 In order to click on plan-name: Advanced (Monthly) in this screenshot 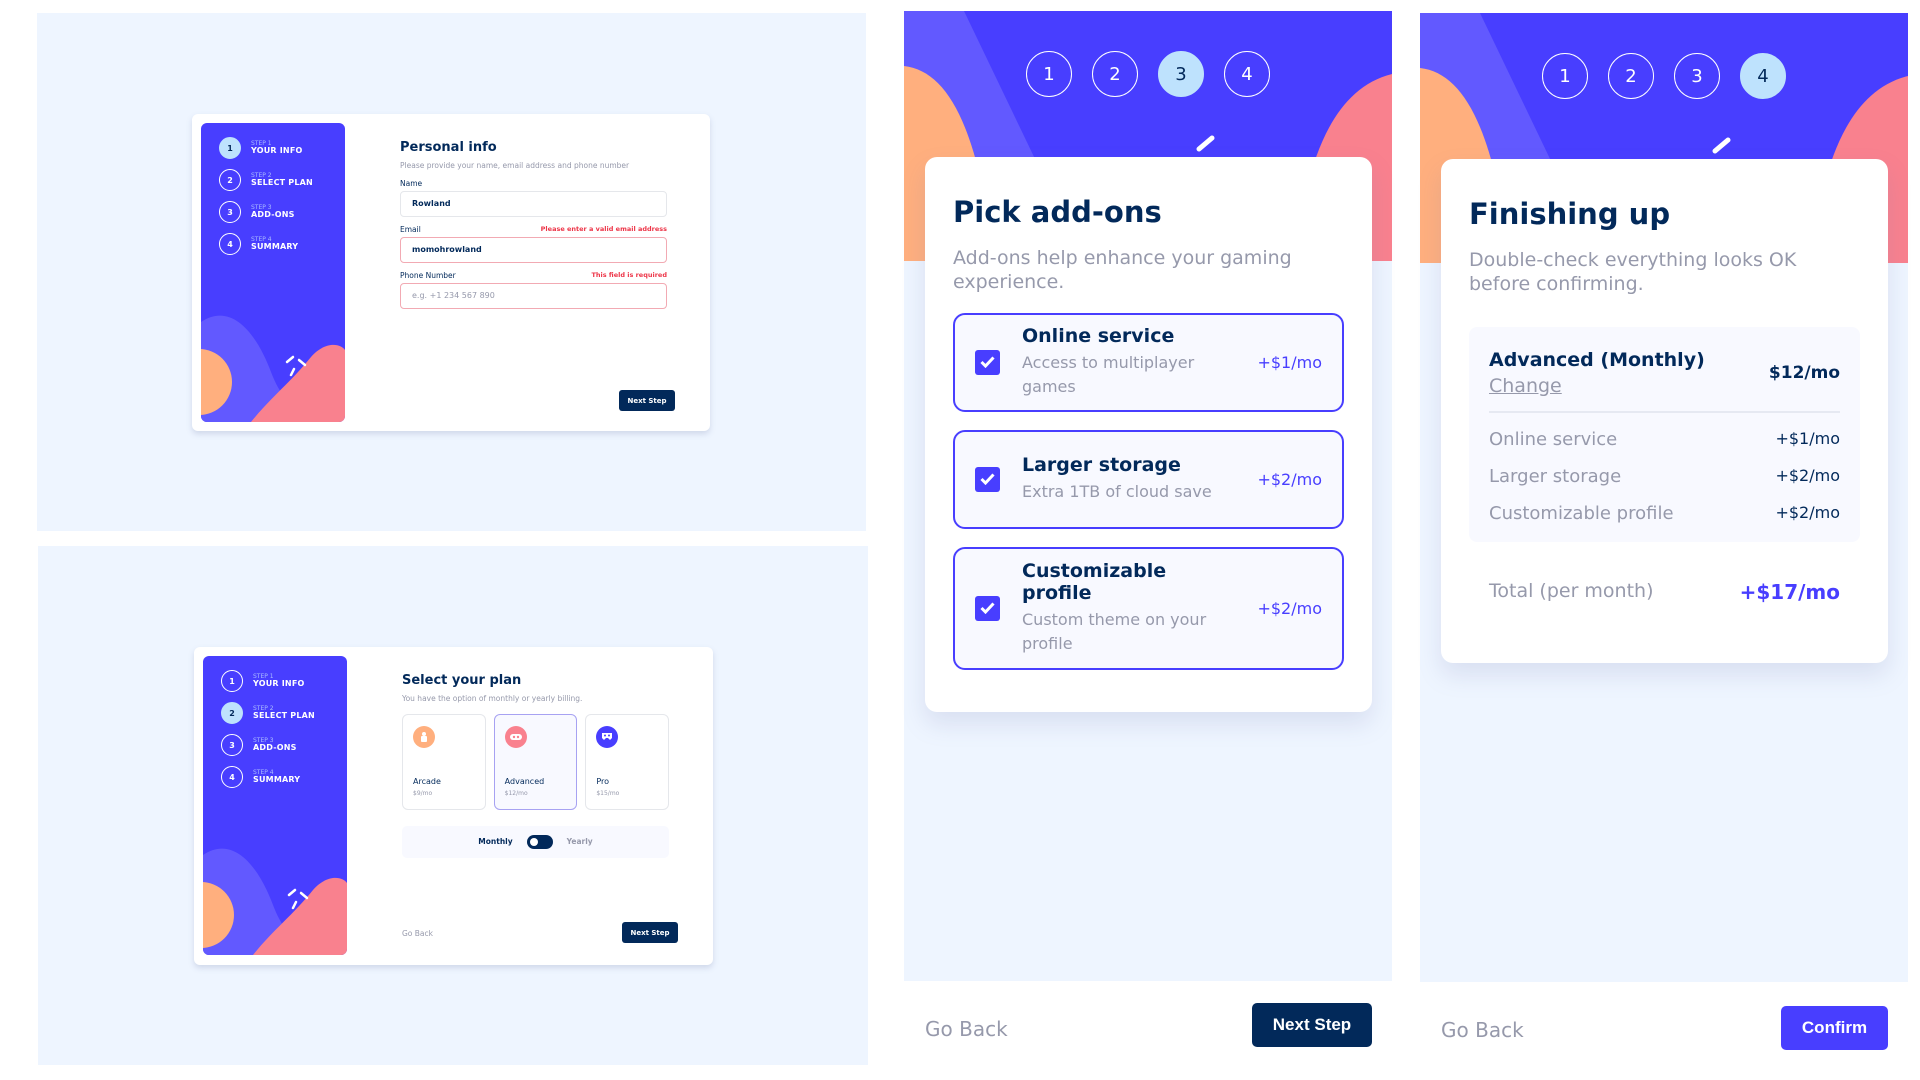, I will do `click(1597, 359)`.